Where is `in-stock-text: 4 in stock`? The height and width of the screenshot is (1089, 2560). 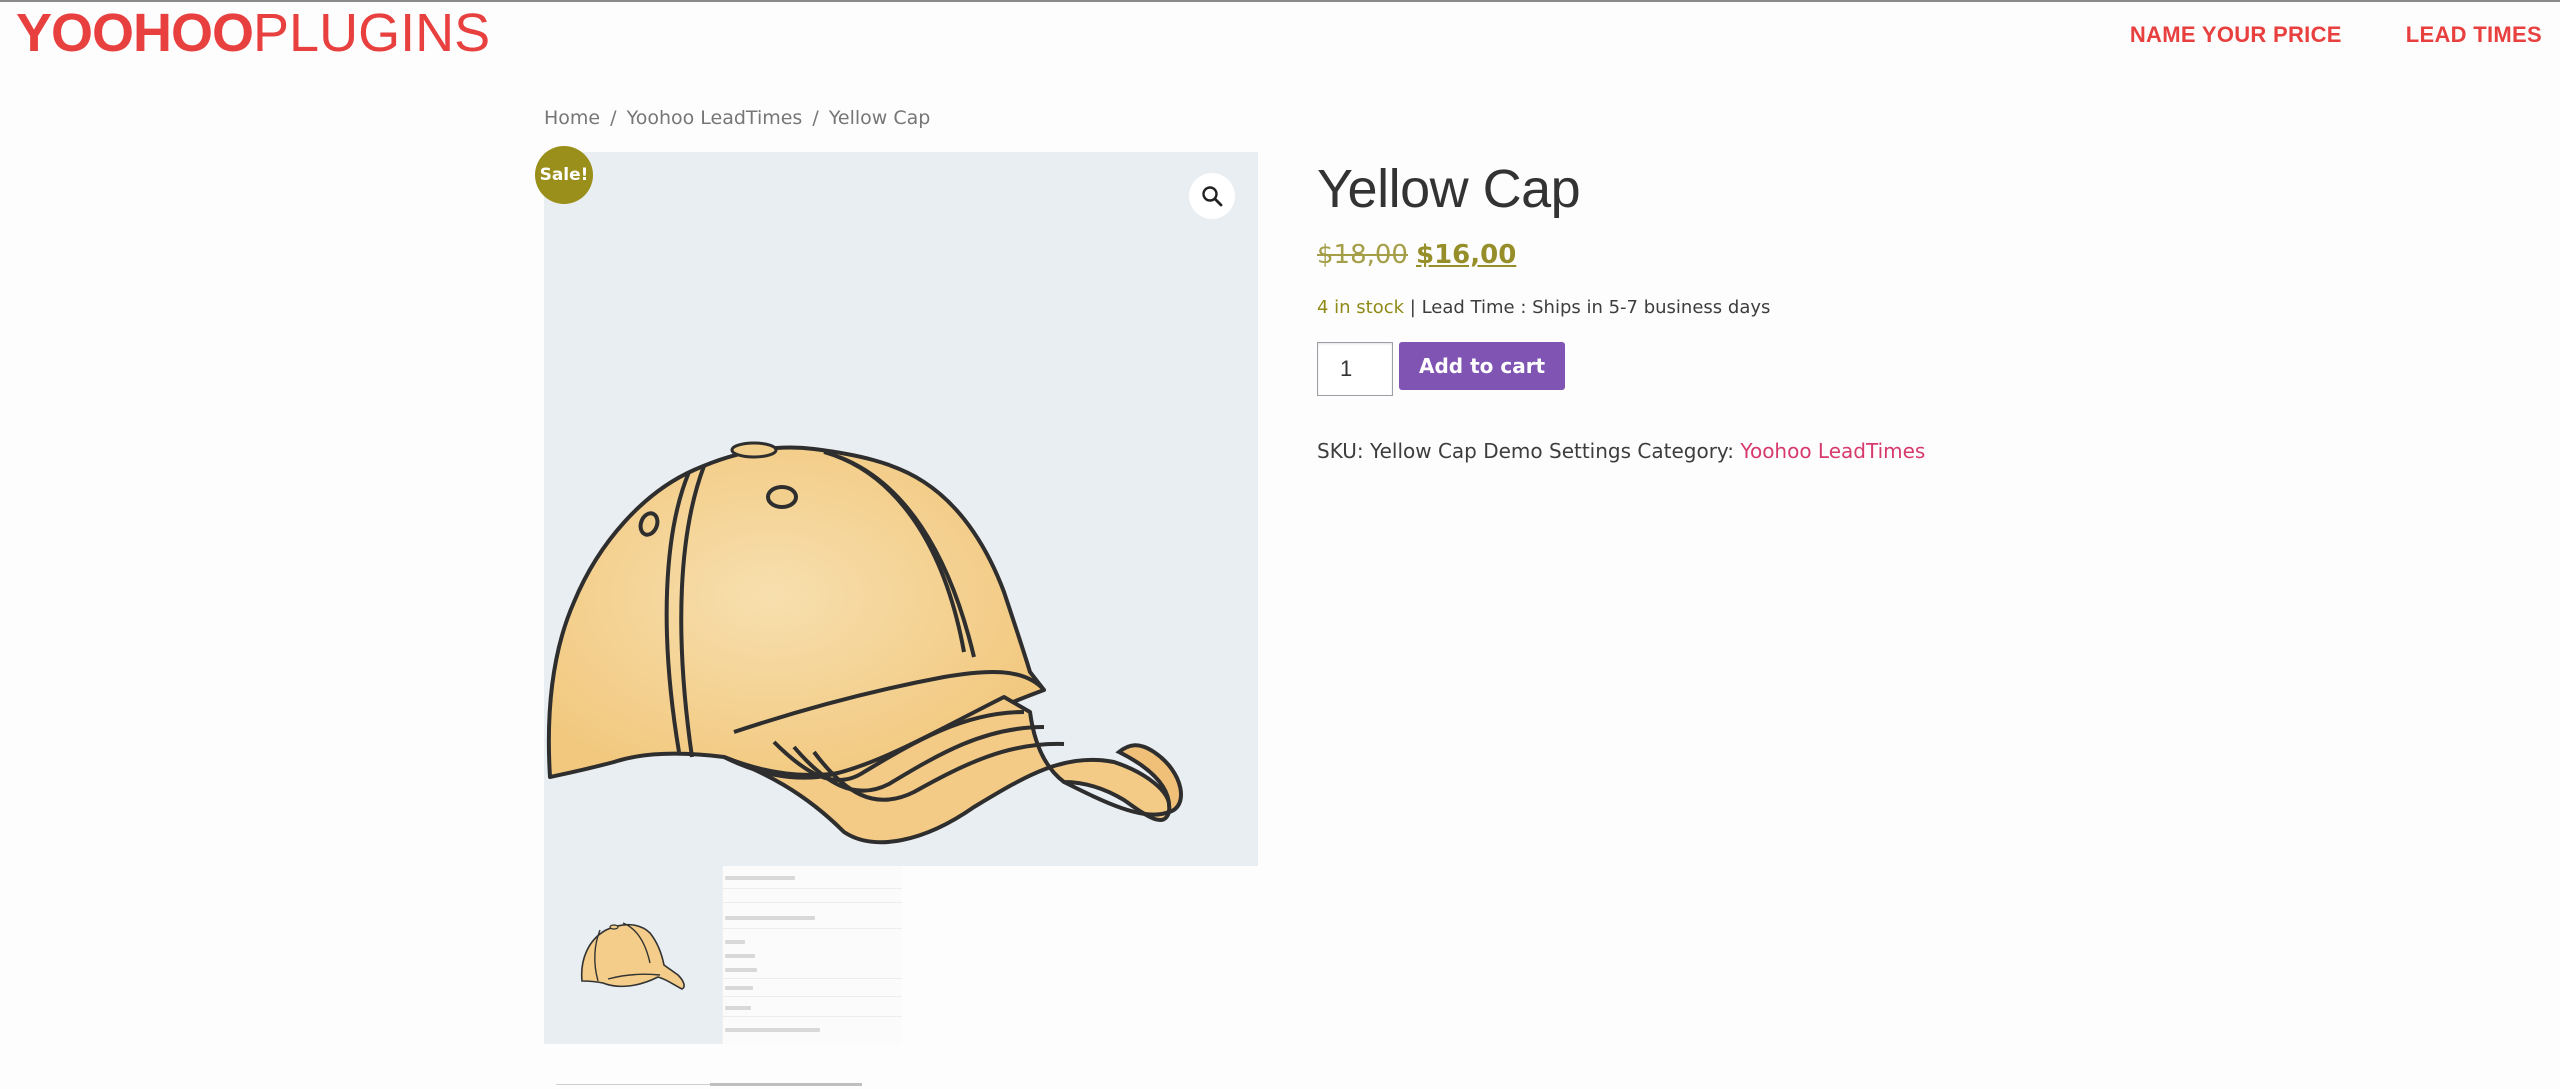 in-stock-text: 4 in stock is located at coordinates (1361, 307).